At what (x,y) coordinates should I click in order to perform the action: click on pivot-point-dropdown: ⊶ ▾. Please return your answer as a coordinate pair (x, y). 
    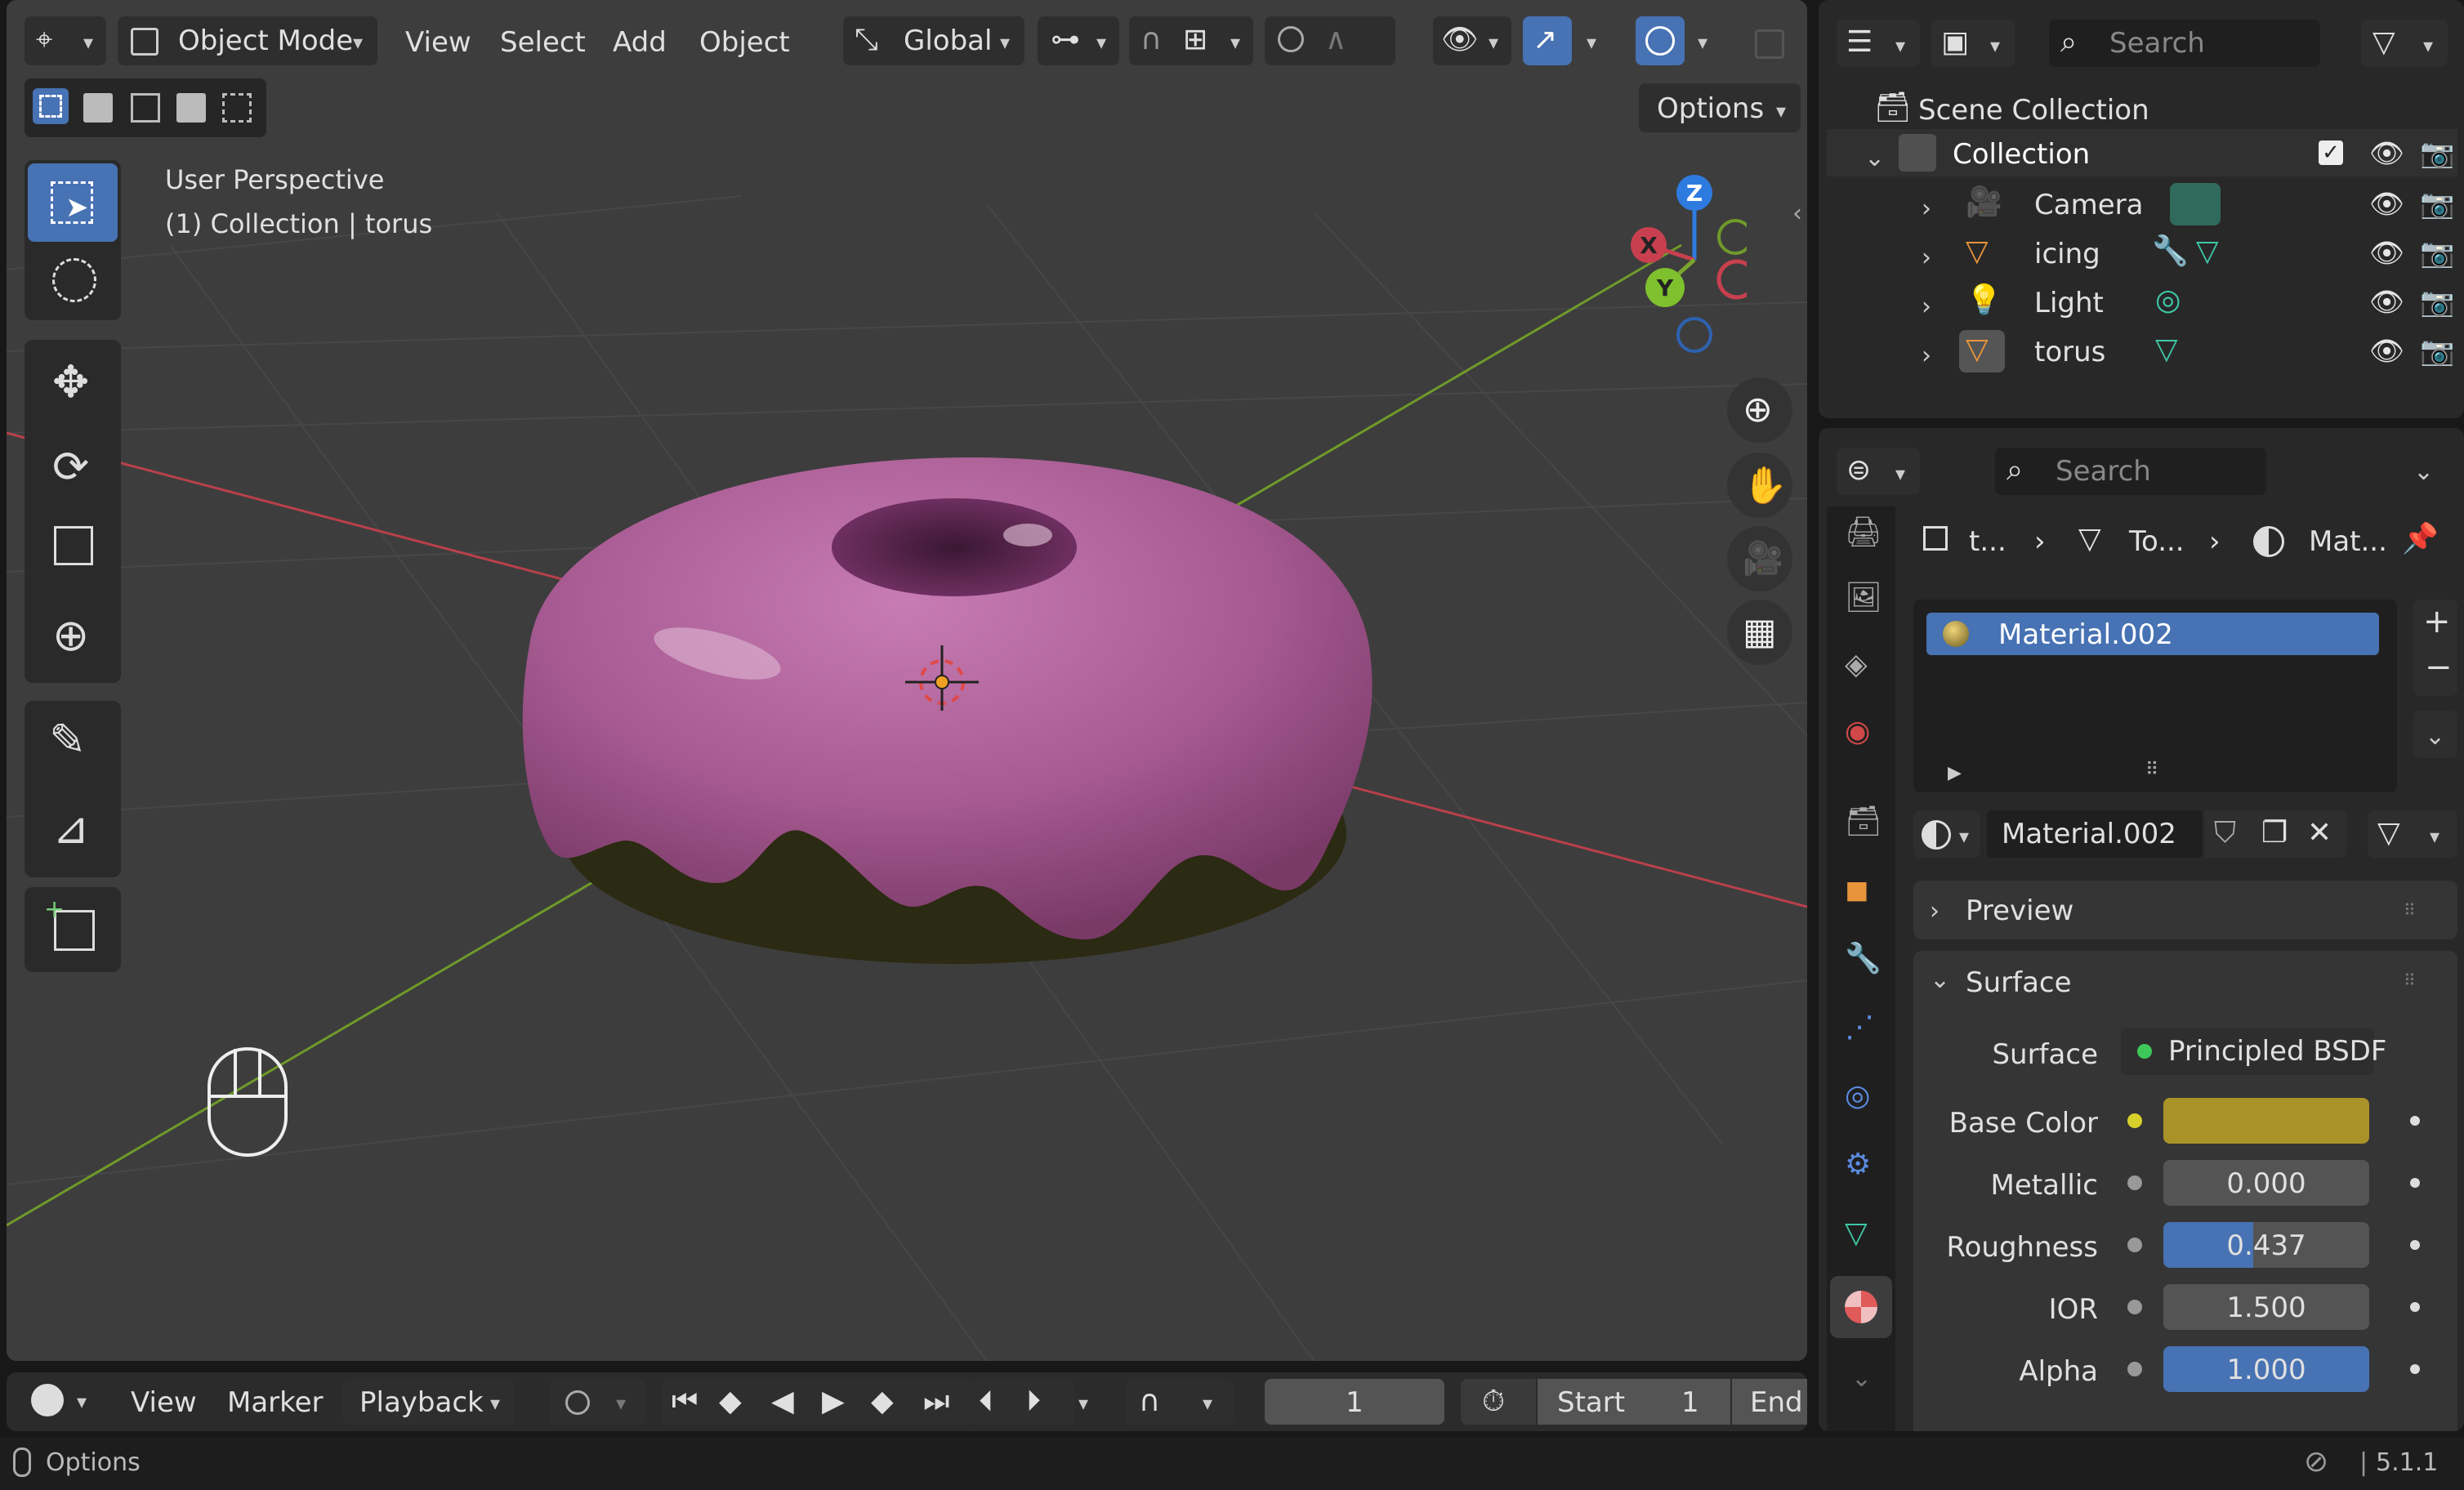
    Looking at the image, I should click on (1078, 40).